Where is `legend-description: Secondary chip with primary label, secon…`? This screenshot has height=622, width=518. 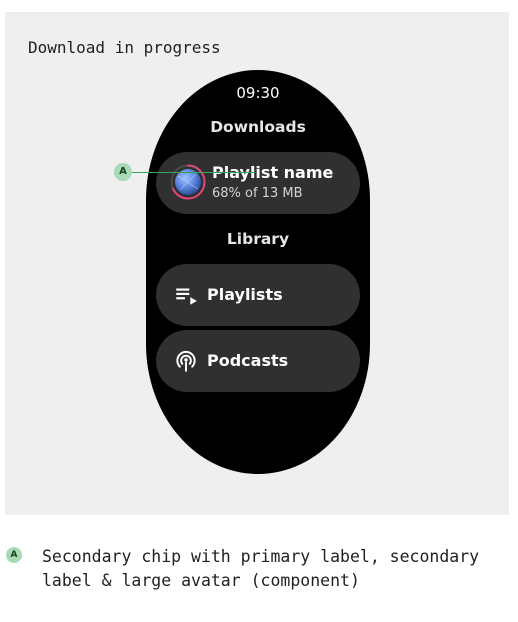 legend-description: Secondary chip with primary label, secon… is located at coordinates (261, 568).